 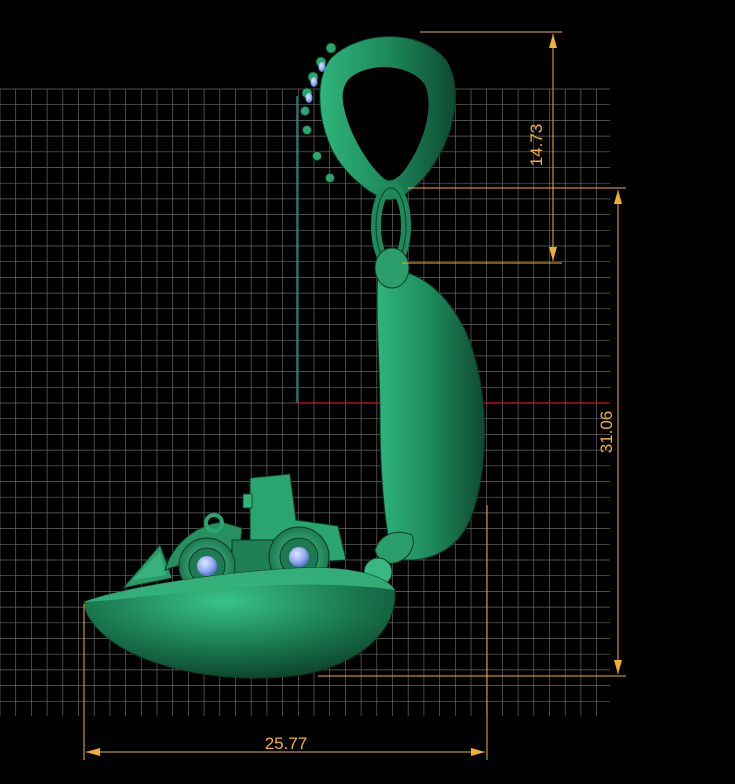 I want to click on total-height-label: 31.06, so click(x=606, y=432).